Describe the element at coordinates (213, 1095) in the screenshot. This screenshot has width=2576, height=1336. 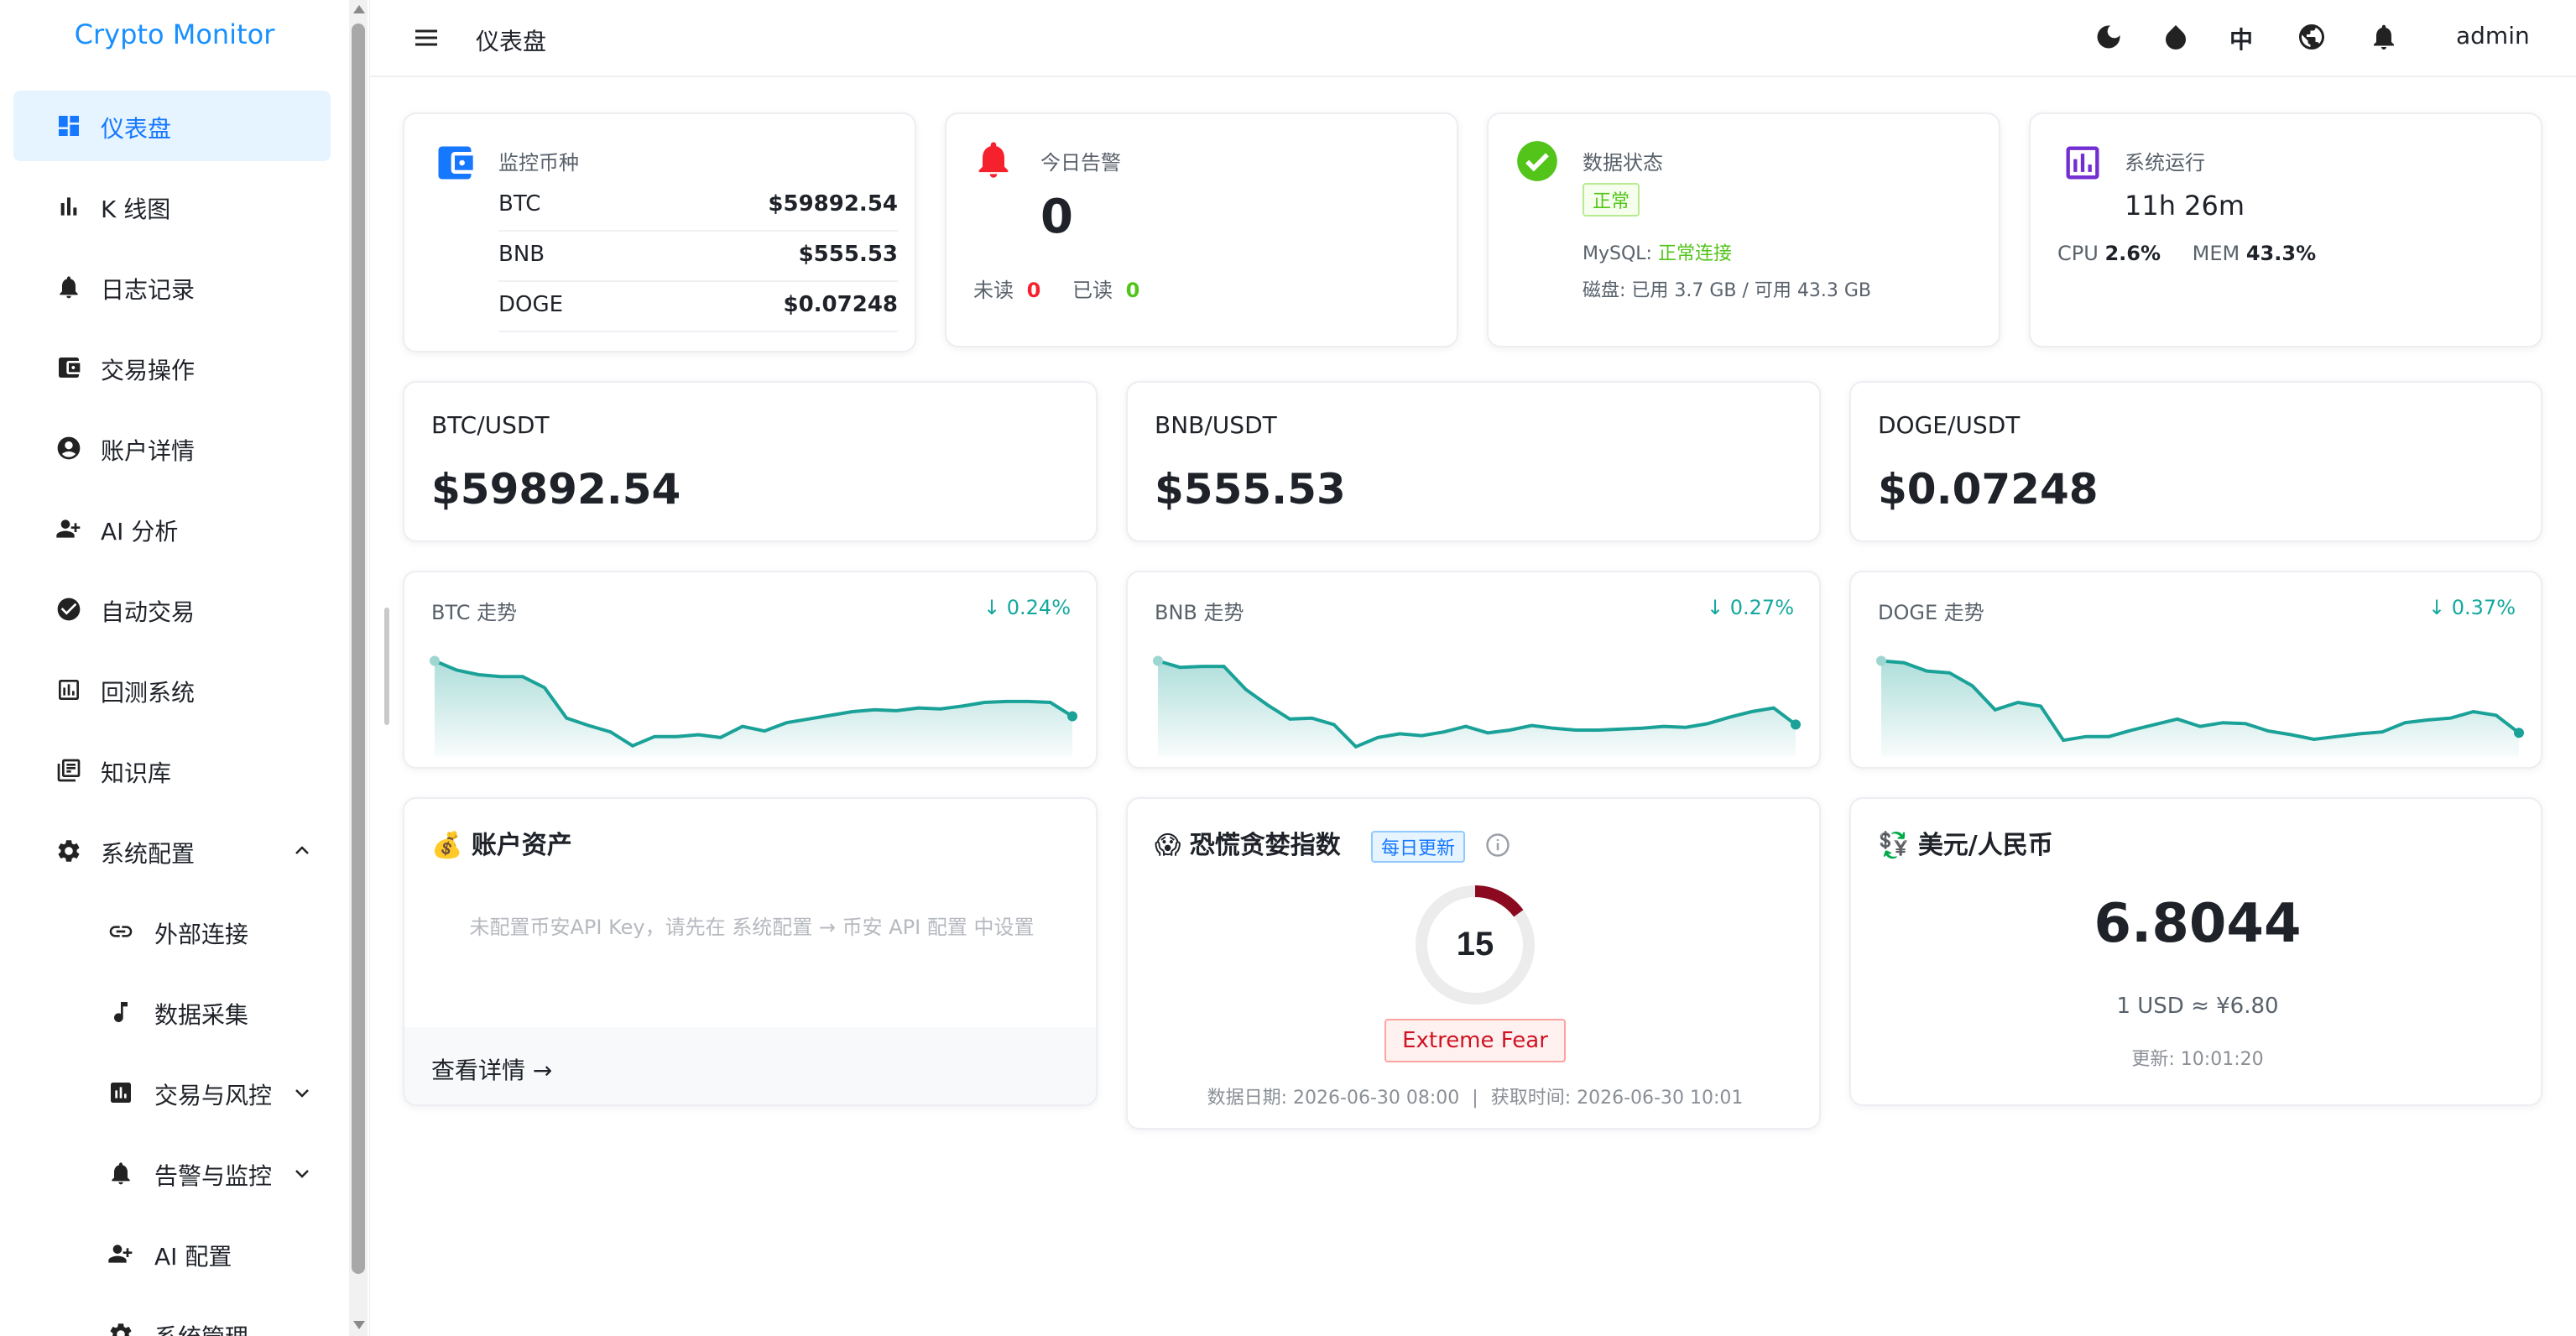
I see `sidebar-item-label: 交易与风控` at that location.